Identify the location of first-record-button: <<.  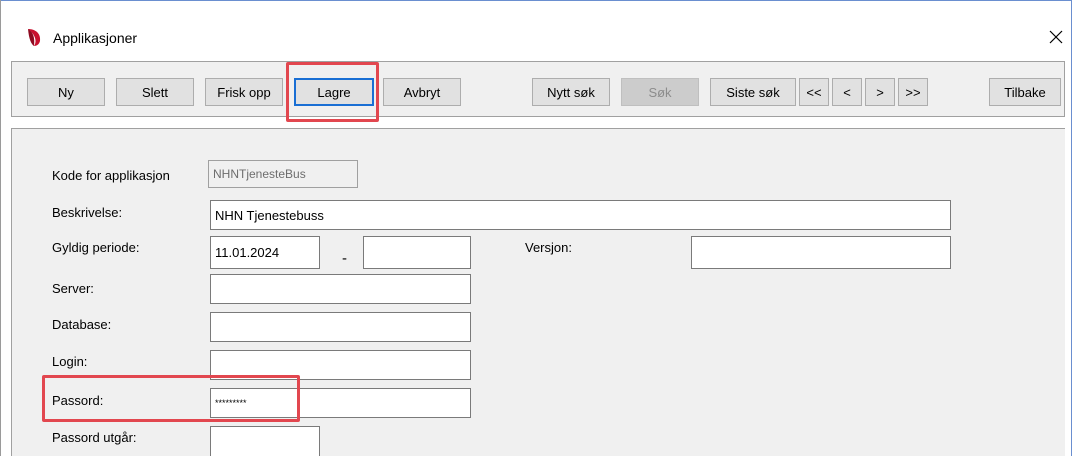
(814, 92).